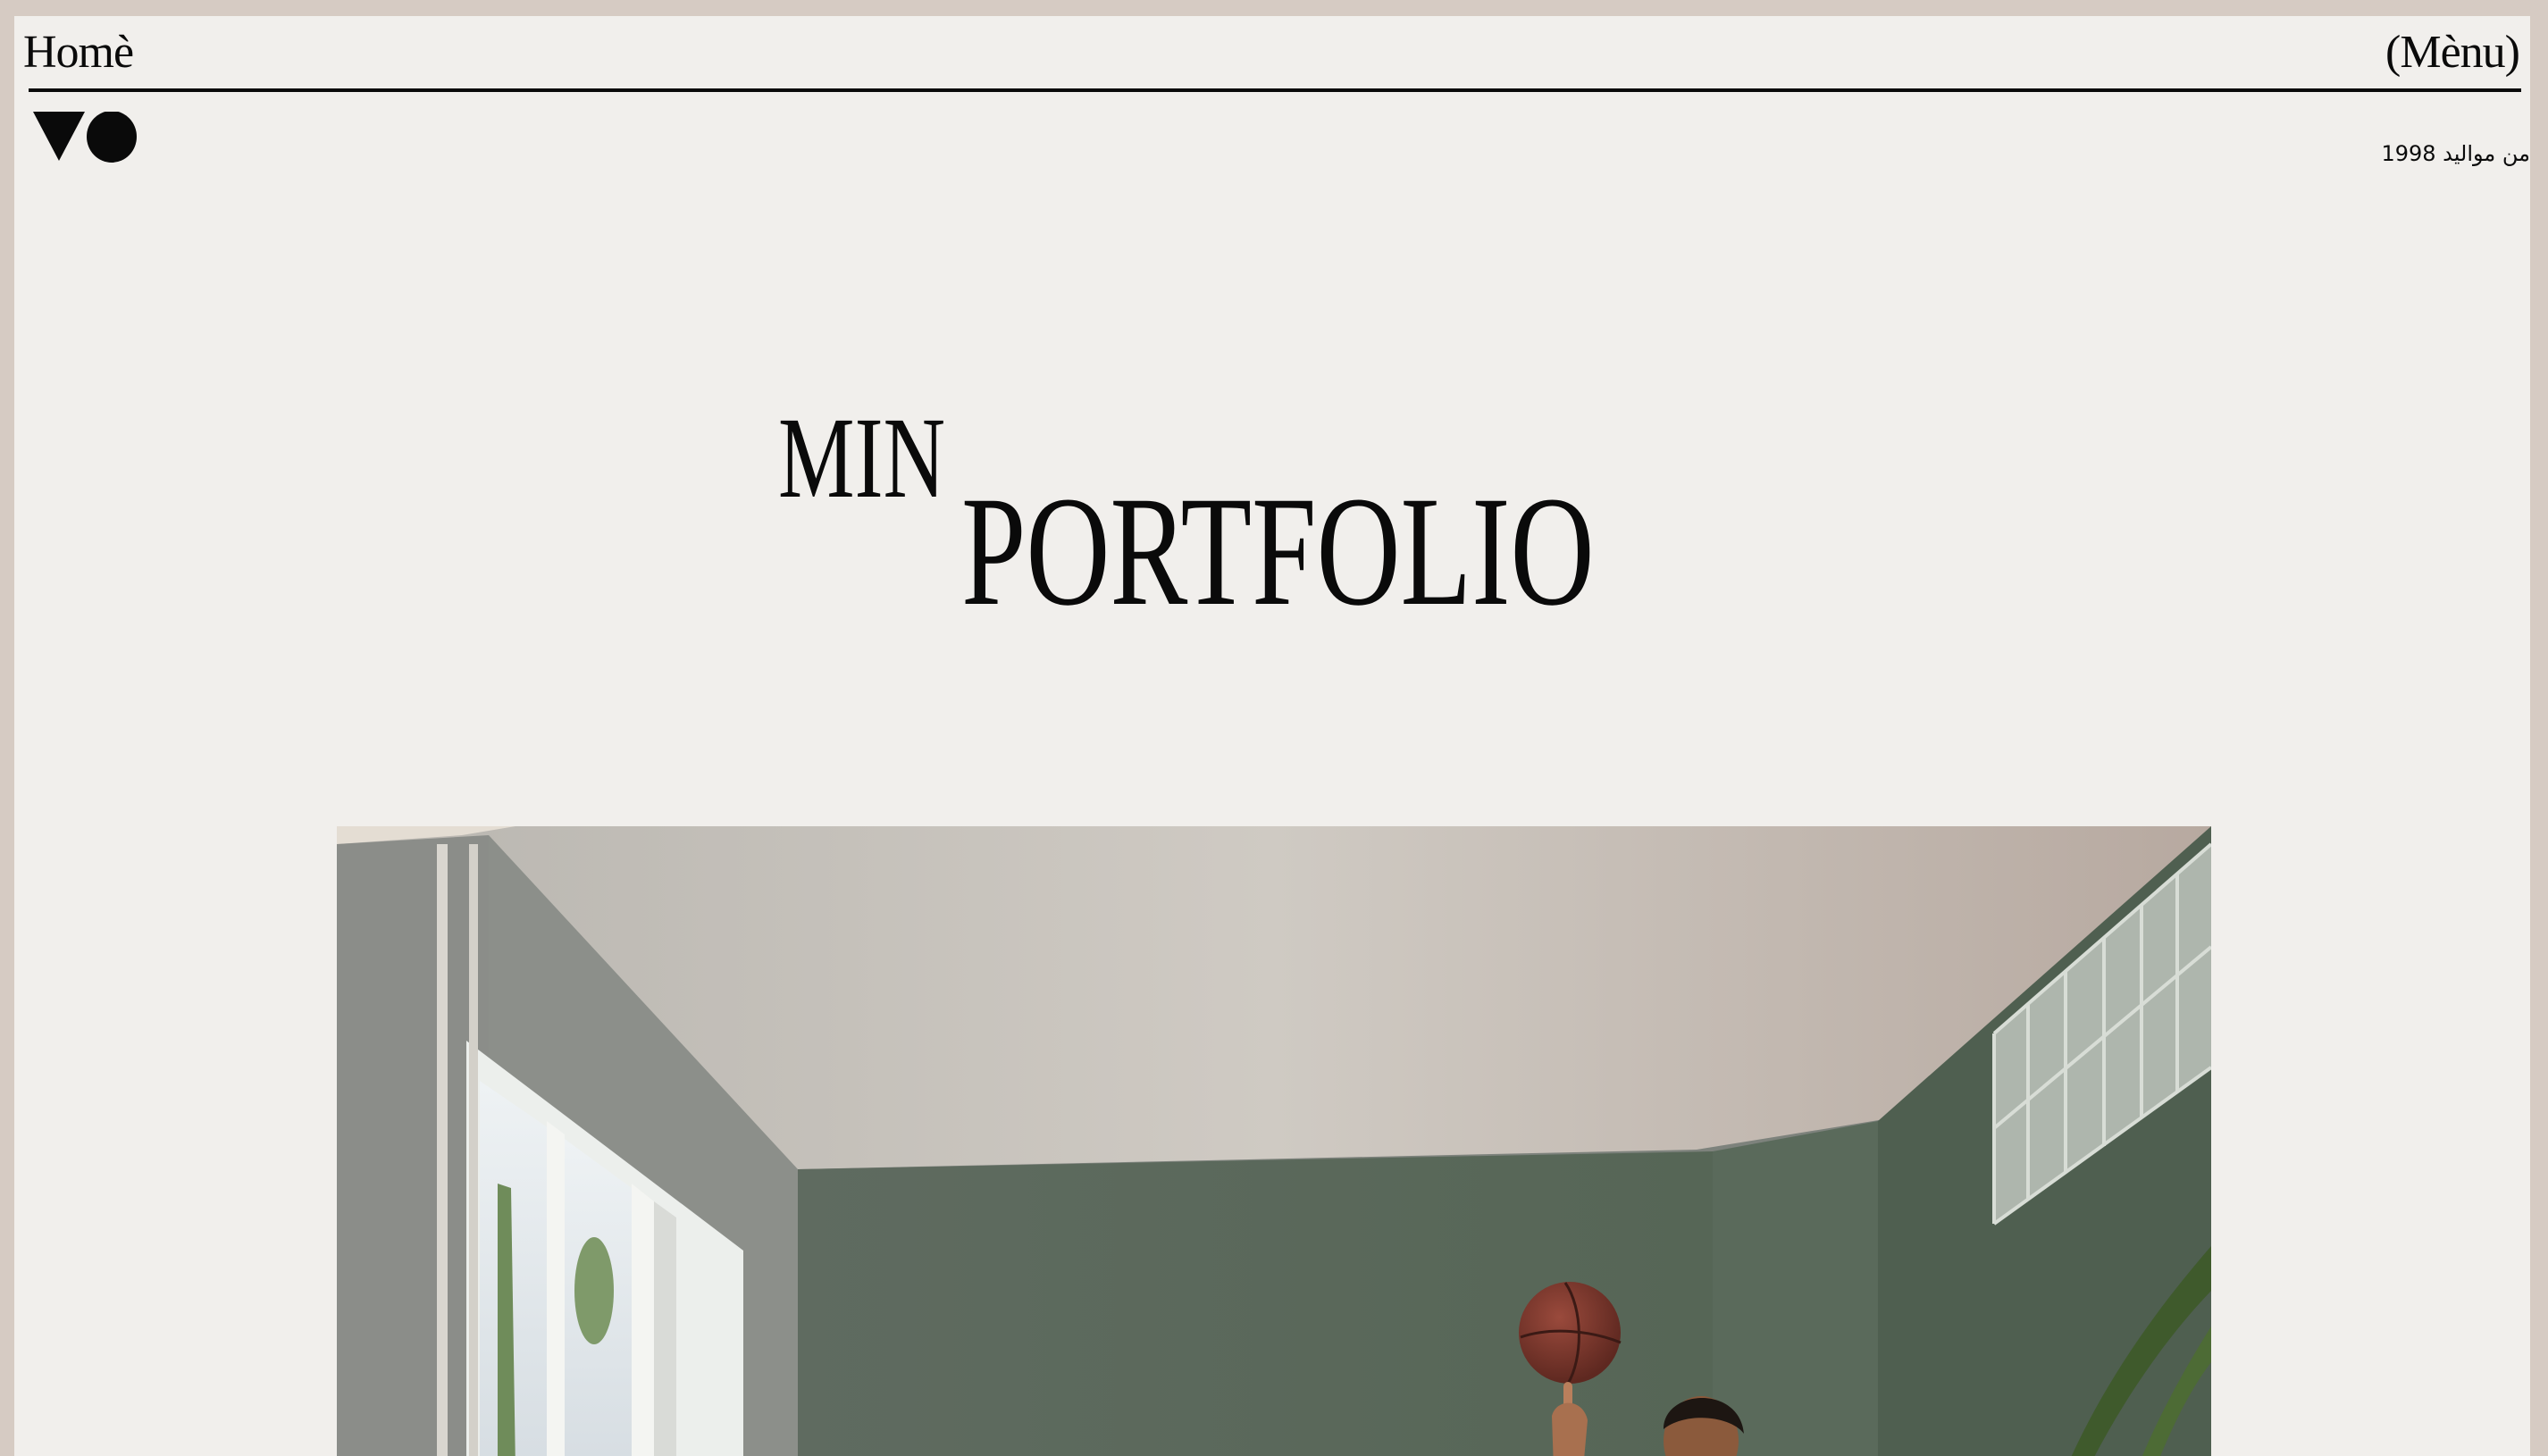 This screenshot has height=1456, width=2548. What do you see at coordinates (78, 52) in the screenshot?
I see `home-link: Homè` at bounding box center [78, 52].